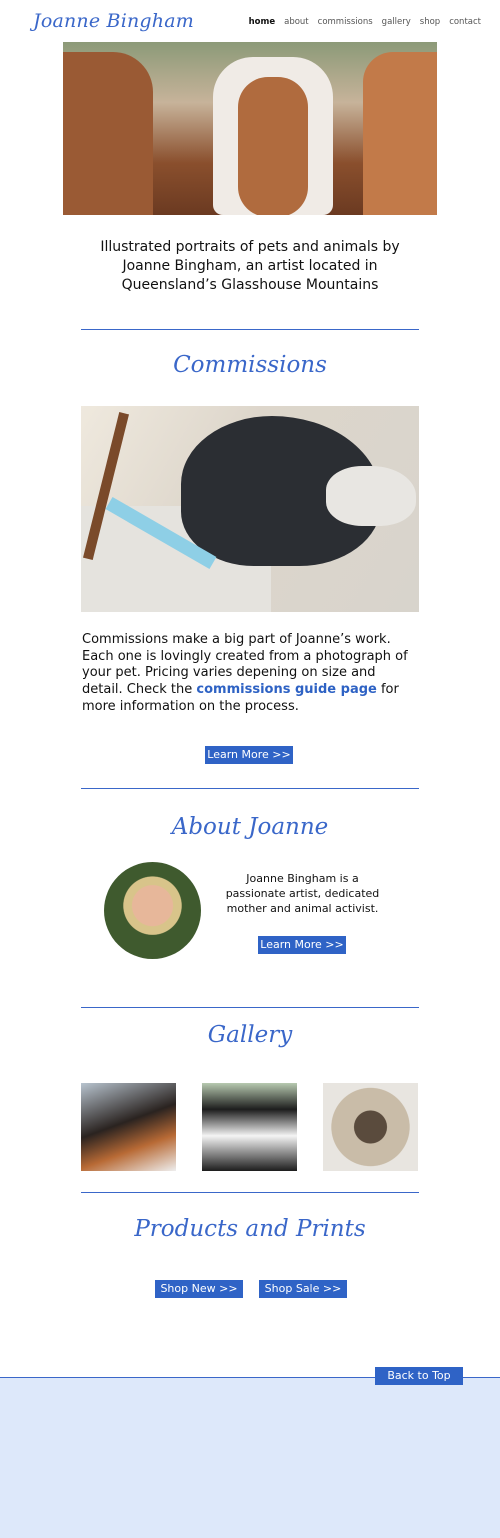 This screenshot has height=1538, width=500. Describe the element at coordinates (302, 945) in the screenshot. I see `about-learn-more-button: Learn More >>` at that location.